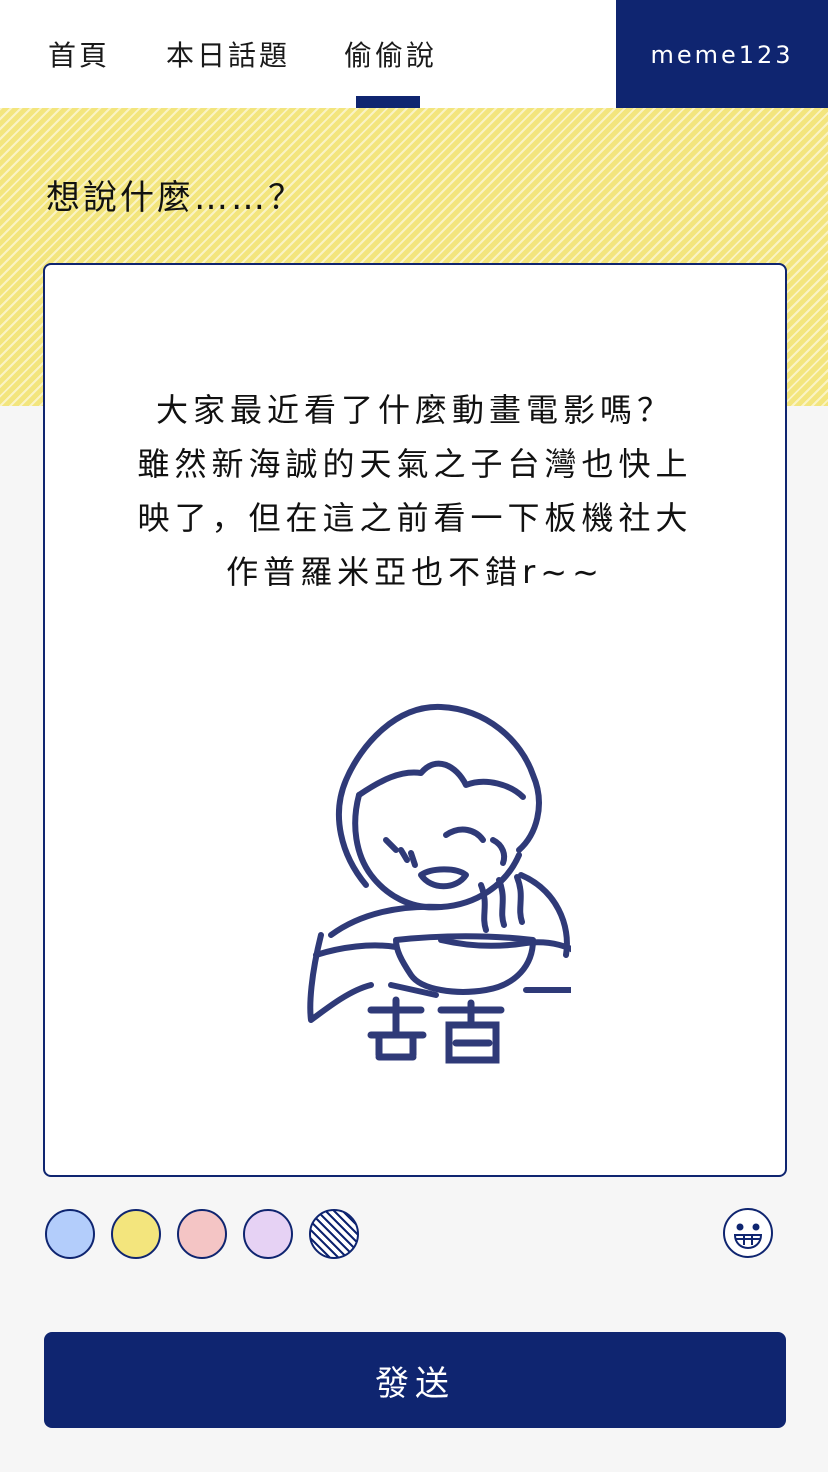 This screenshot has height=1472, width=828. I want to click on active-tab-indicator, so click(388, 102).